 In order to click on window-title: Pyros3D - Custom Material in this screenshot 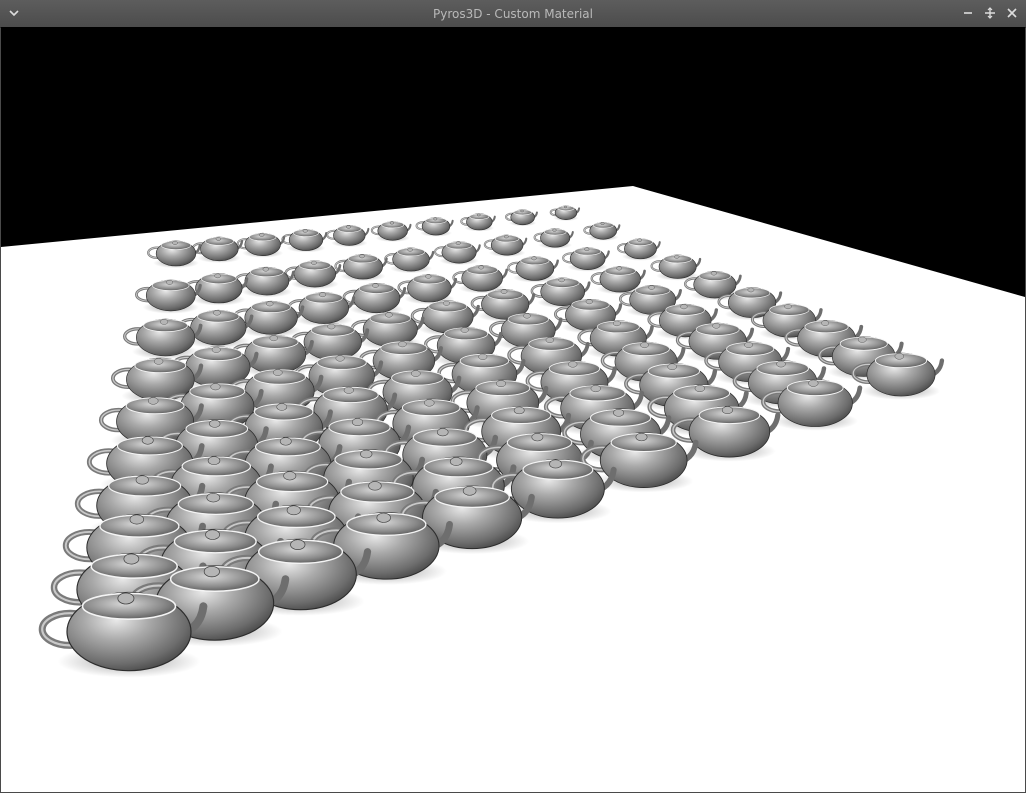, I will do `click(513, 14)`.